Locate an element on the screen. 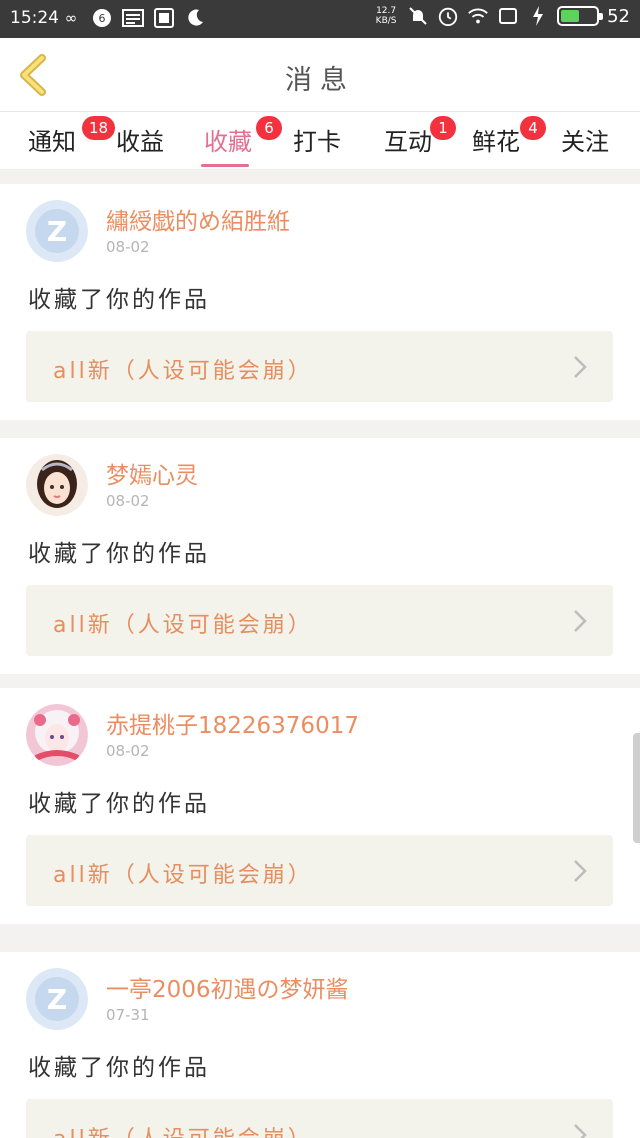 This screenshot has height=1138, width=640. news-icon is located at coordinates (133, 18).